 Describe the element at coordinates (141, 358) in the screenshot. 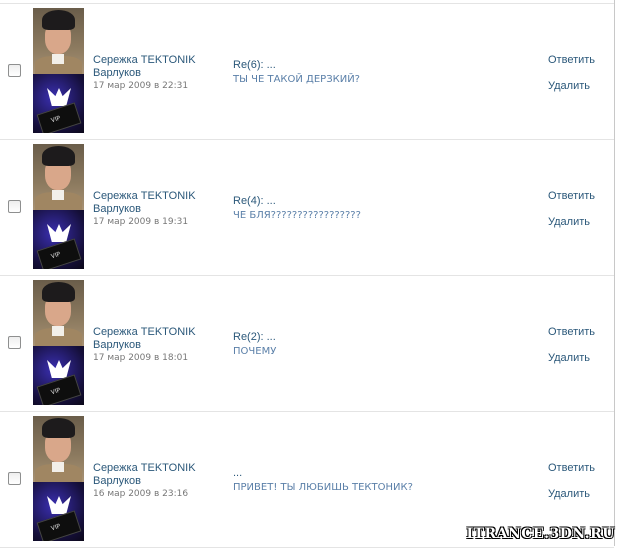

I see `message-date: 17 мар 2009 в 18:01` at that location.